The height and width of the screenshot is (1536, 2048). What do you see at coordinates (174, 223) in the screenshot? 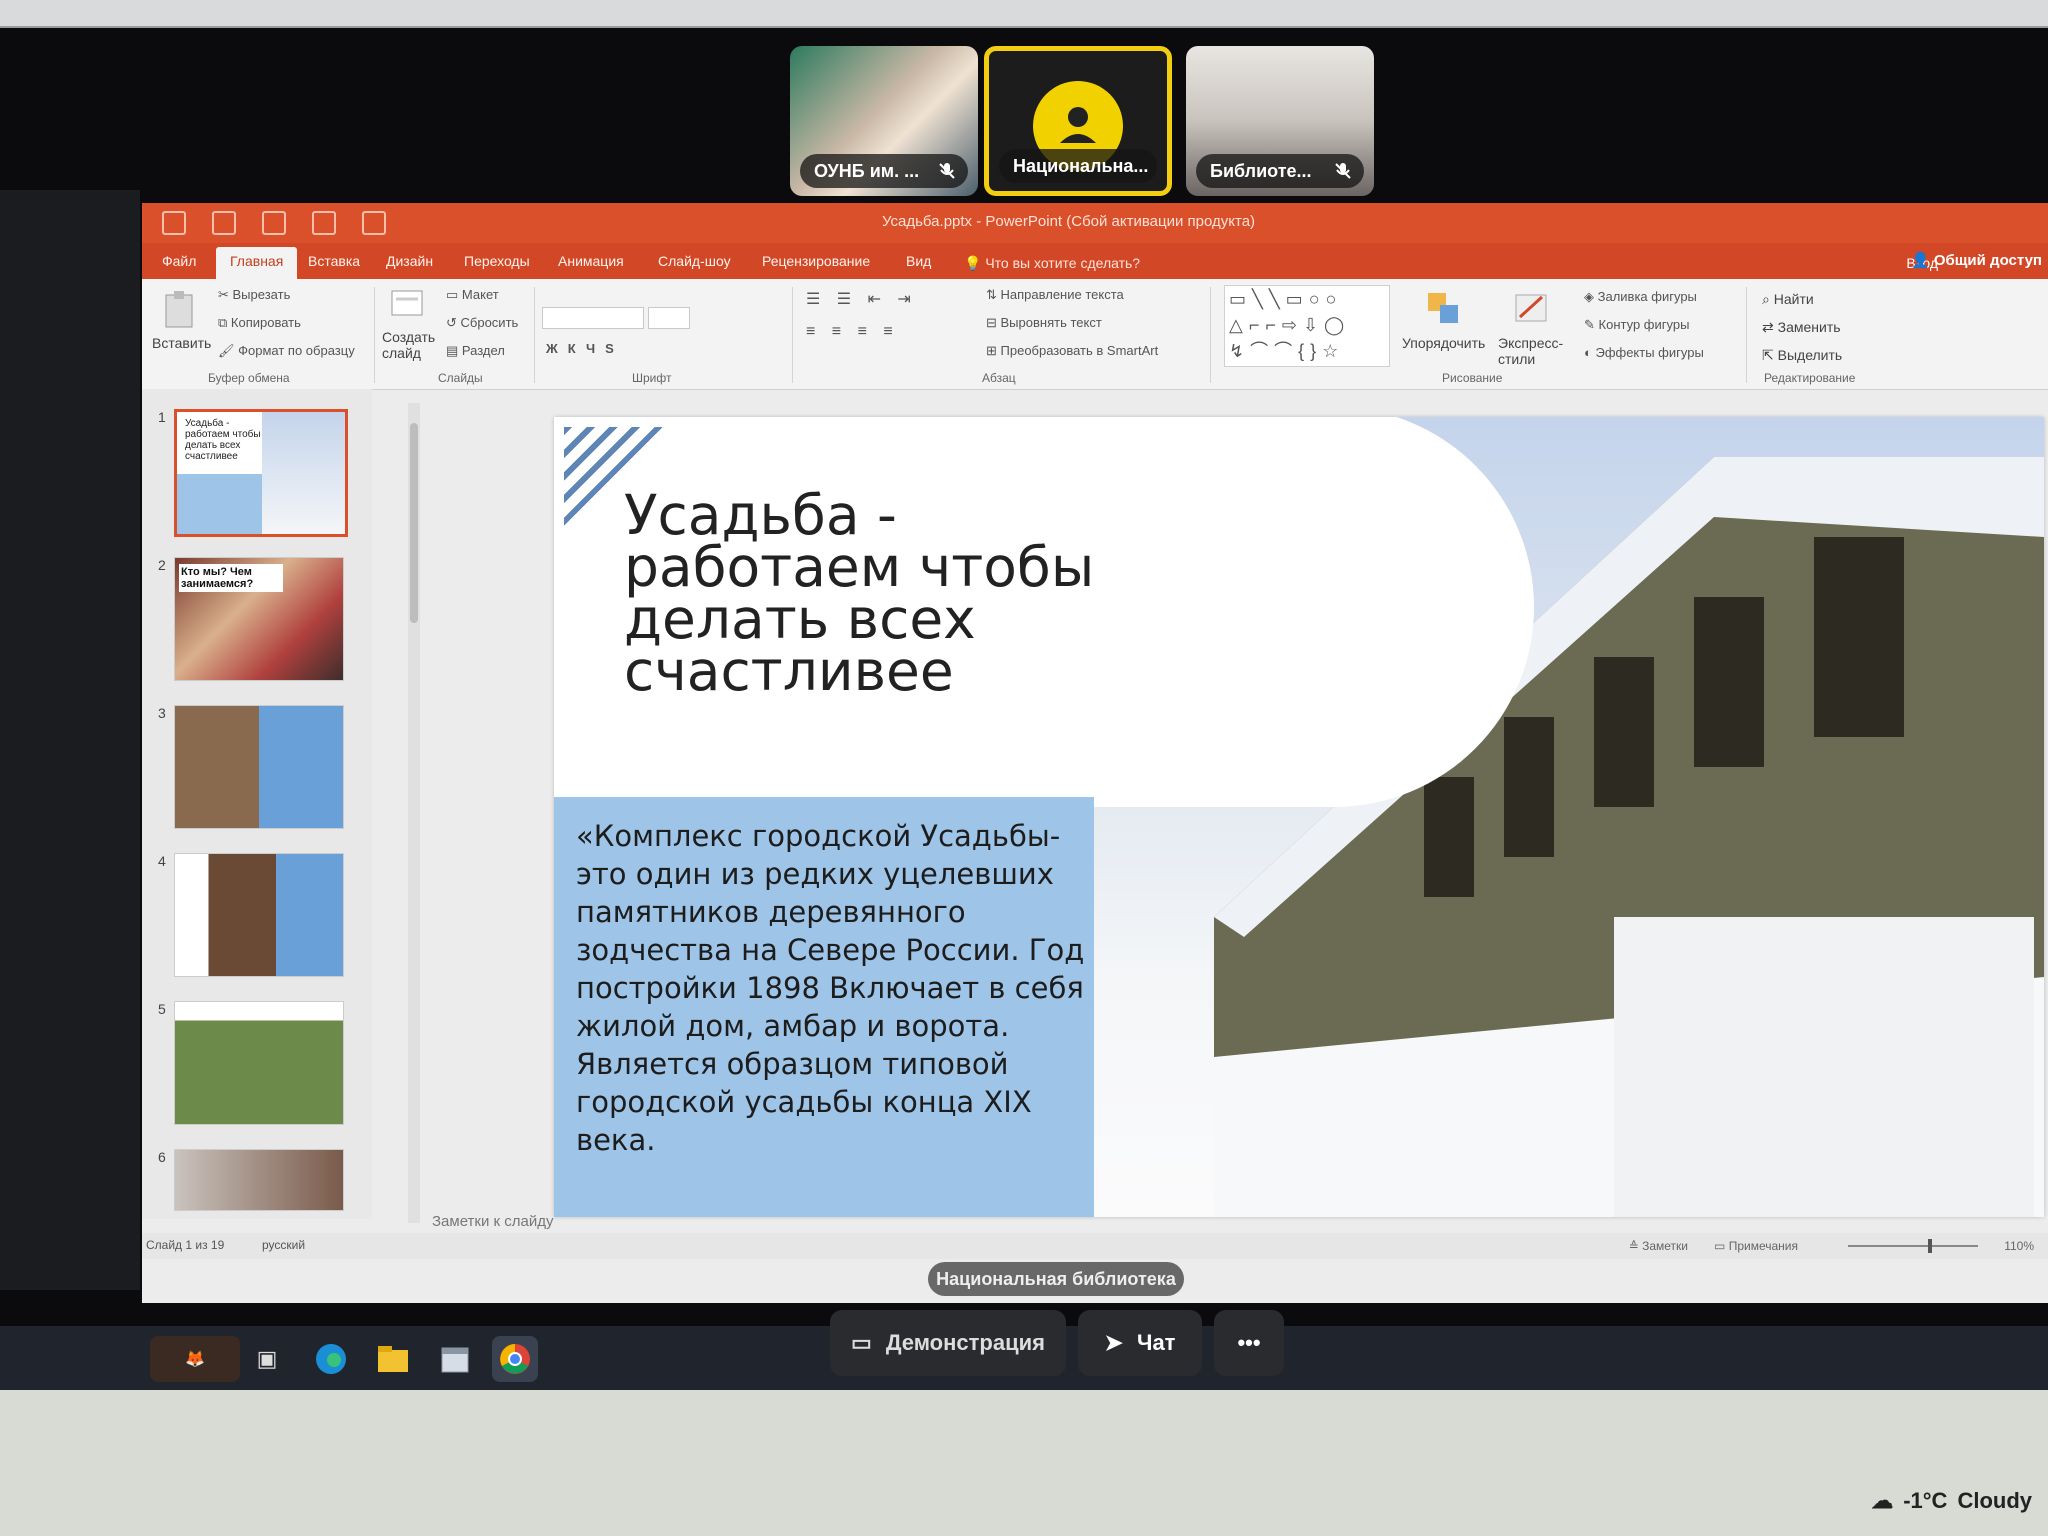
I see `undo-icon` at bounding box center [174, 223].